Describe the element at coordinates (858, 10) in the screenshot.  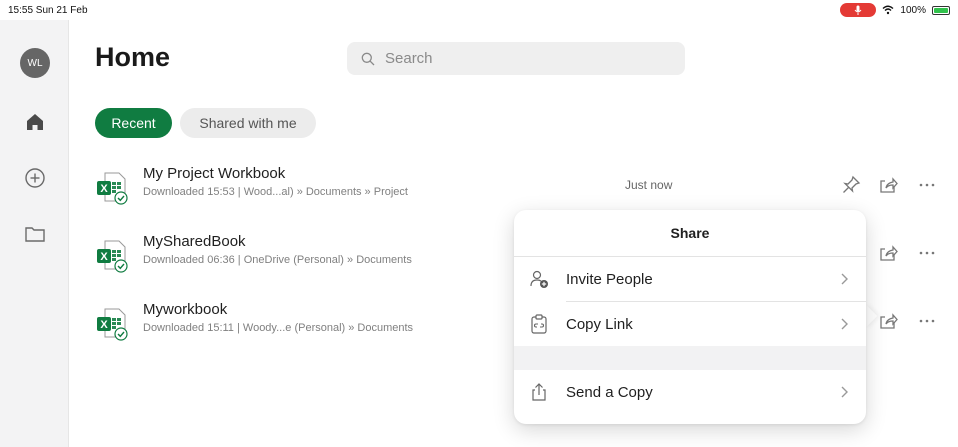
I see `microphone-indicator-icon` at that location.